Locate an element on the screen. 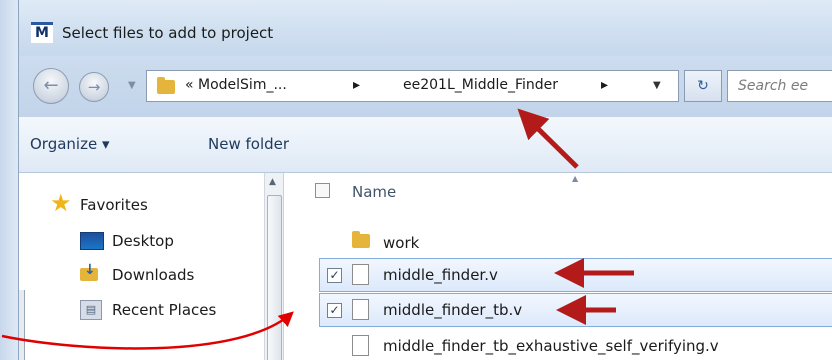  file-item-middle-finder: middle_finder.v is located at coordinates (440, 275).